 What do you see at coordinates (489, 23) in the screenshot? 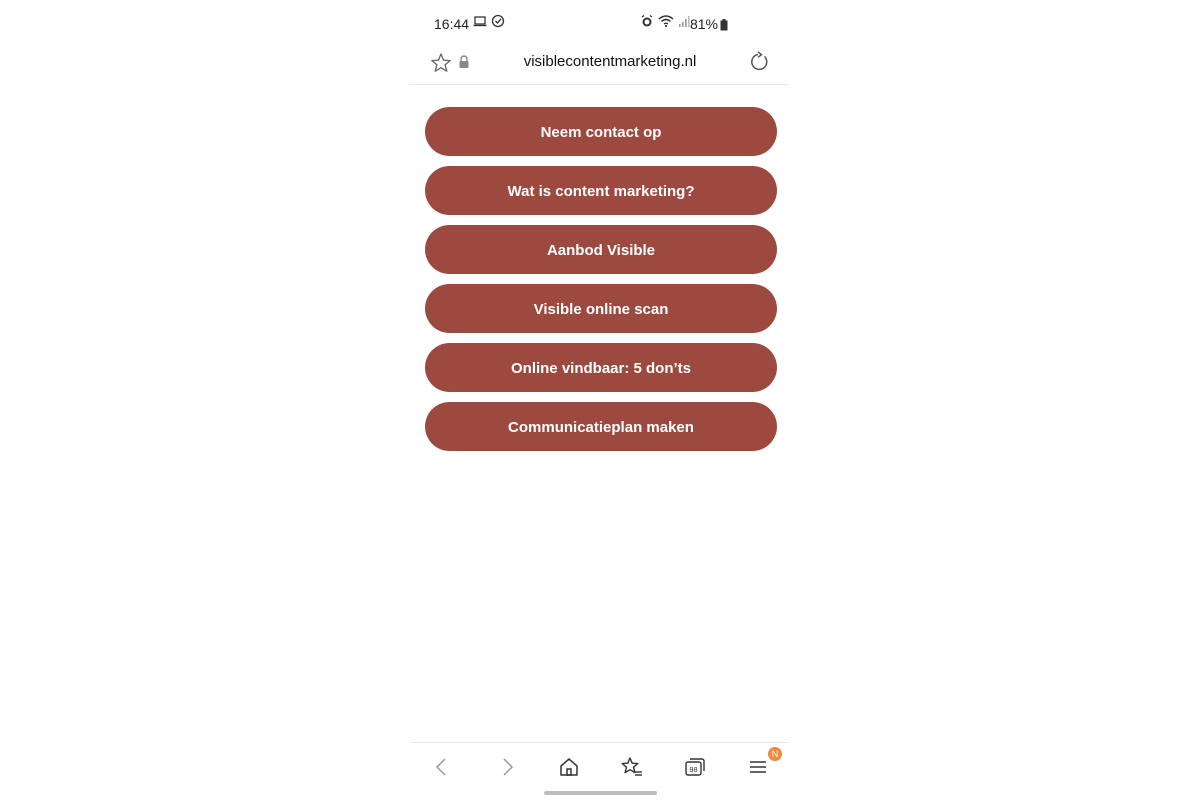
I see `status-left-icons` at bounding box center [489, 23].